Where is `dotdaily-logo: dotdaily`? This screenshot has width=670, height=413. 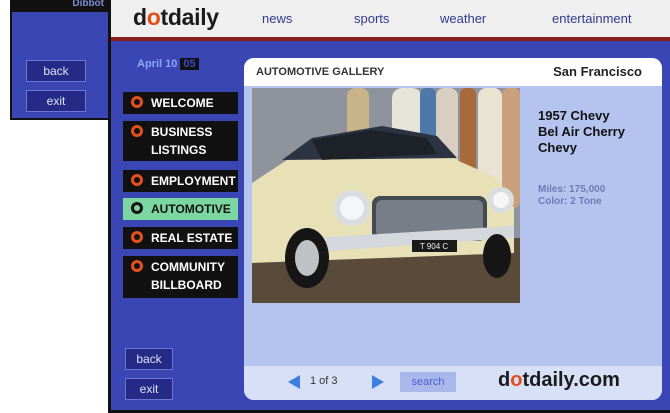 dotdaily-logo: dotdaily is located at coordinates (176, 17).